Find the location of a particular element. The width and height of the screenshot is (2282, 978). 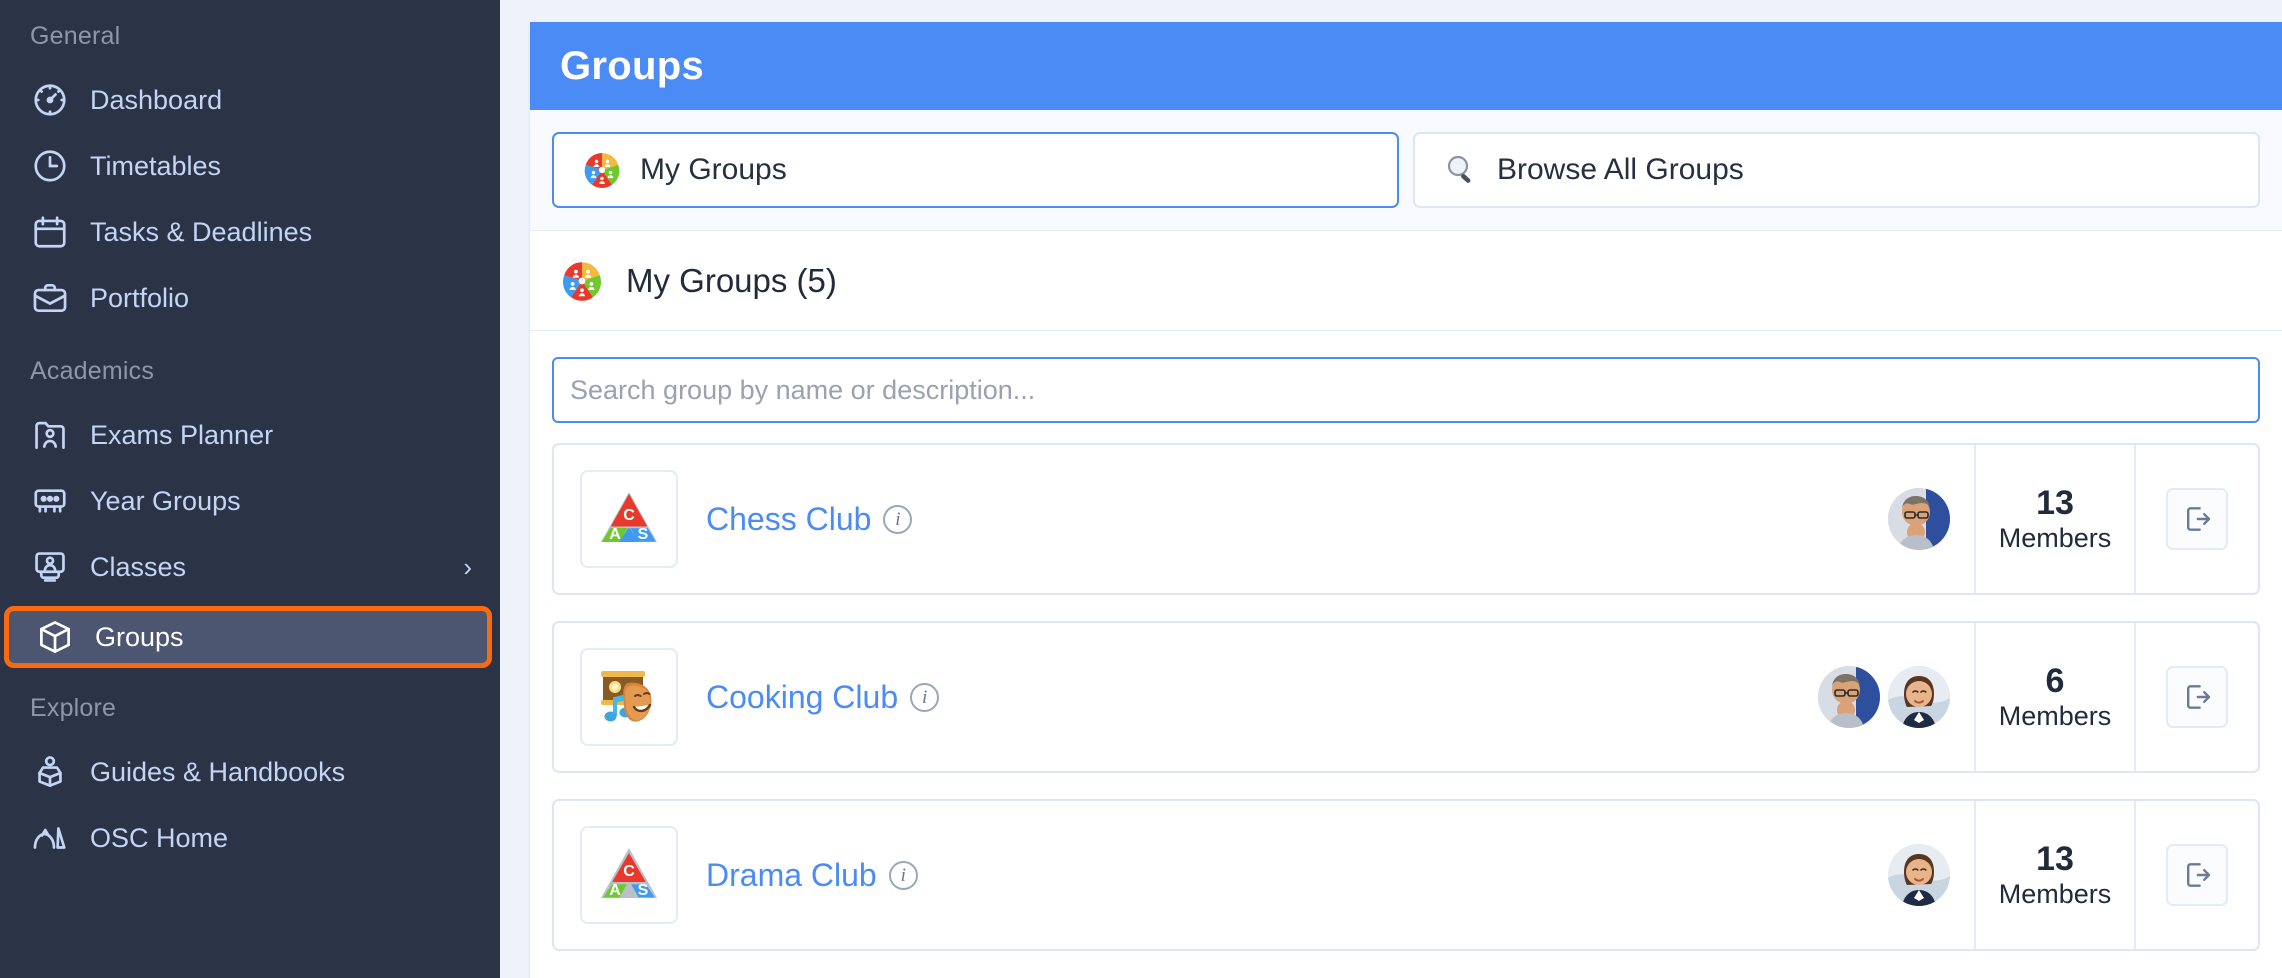

osc-home-icon is located at coordinates (50, 838).